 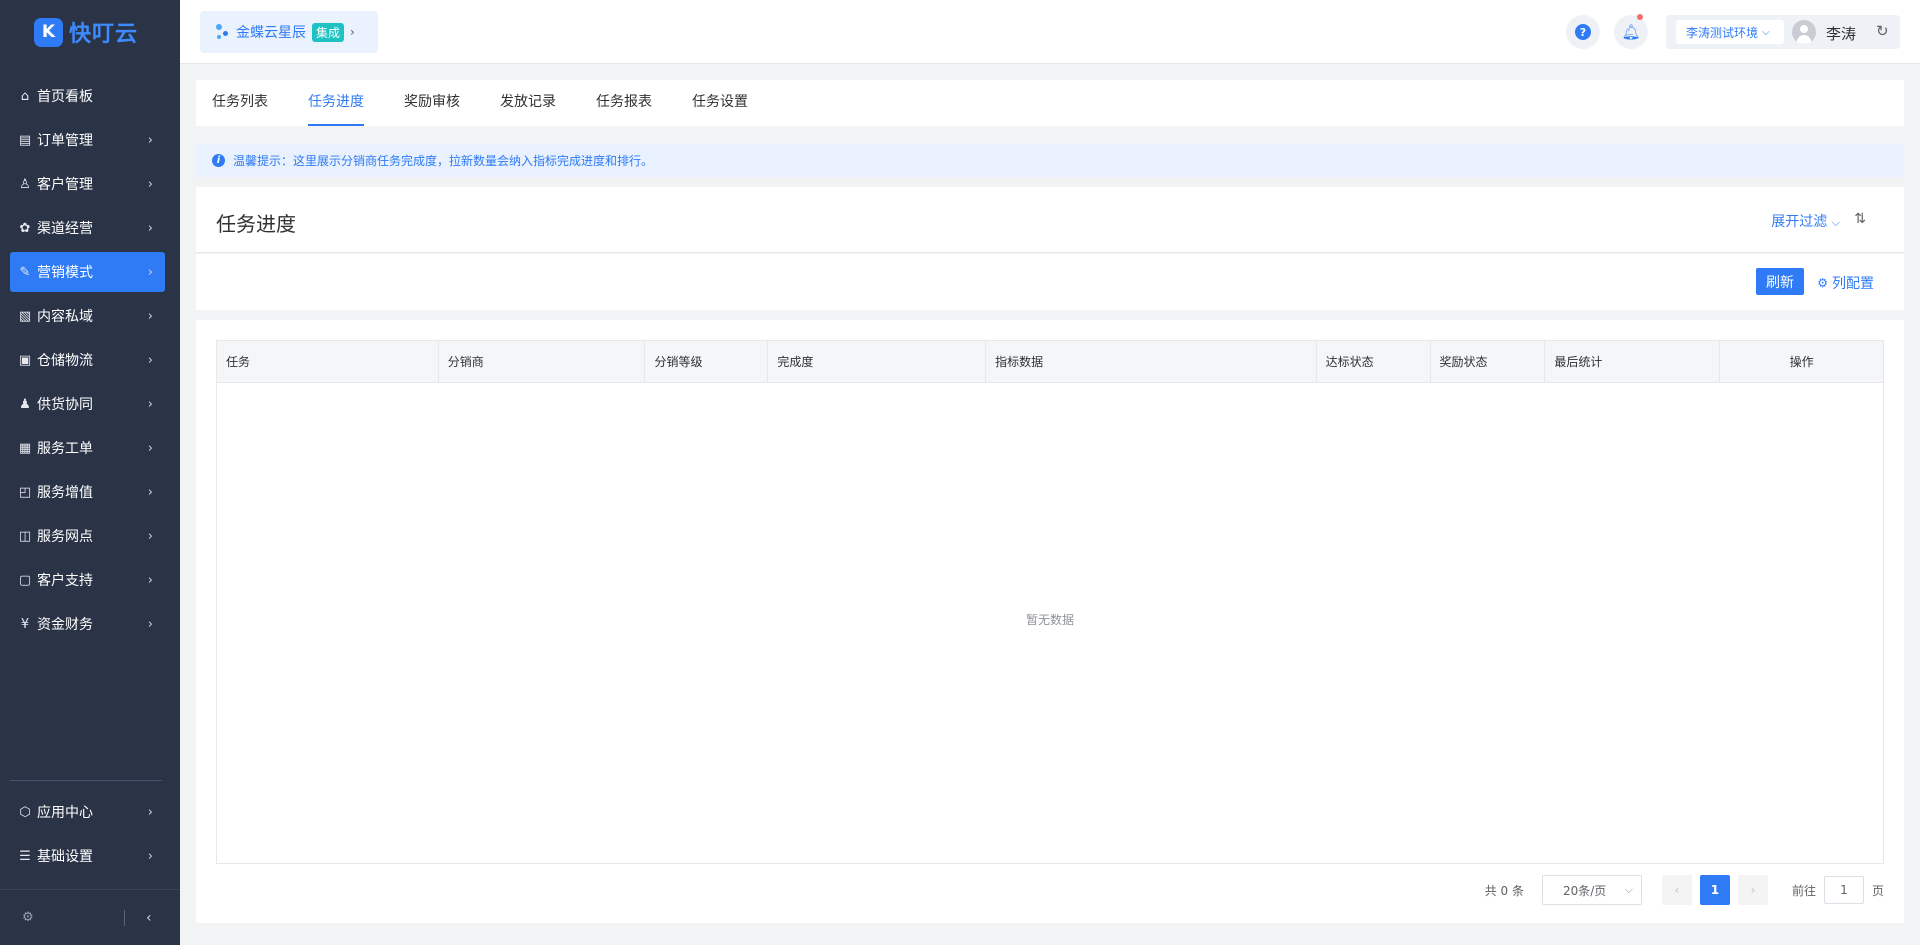 What do you see at coordinates (104, 34) in the screenshot?
I see `logo-text: 快叮云` at bounding box center [104, 34].